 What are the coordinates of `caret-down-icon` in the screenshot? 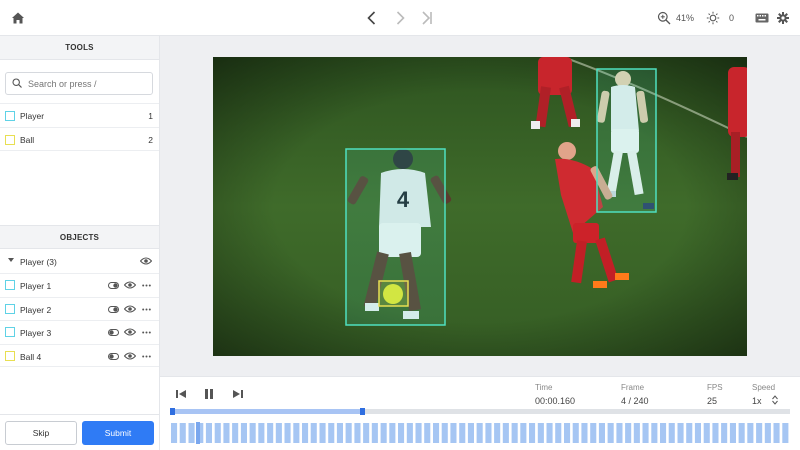 It's located at (11, 260).